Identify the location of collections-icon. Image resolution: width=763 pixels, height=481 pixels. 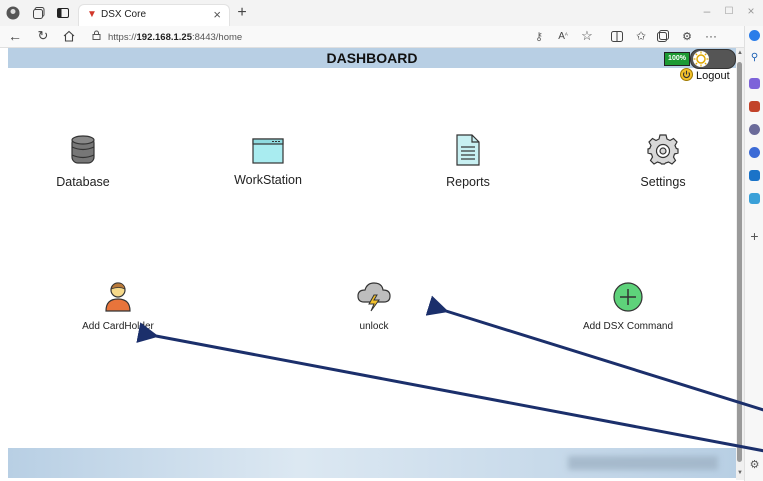
(663, 36).